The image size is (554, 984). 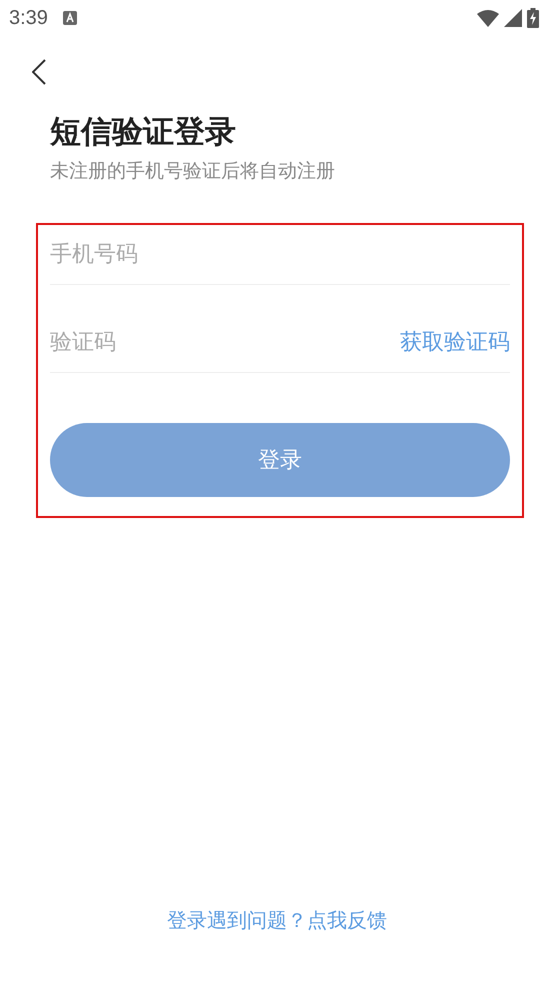 I want to click on keyboard-icon, so click(x=69, y=18).